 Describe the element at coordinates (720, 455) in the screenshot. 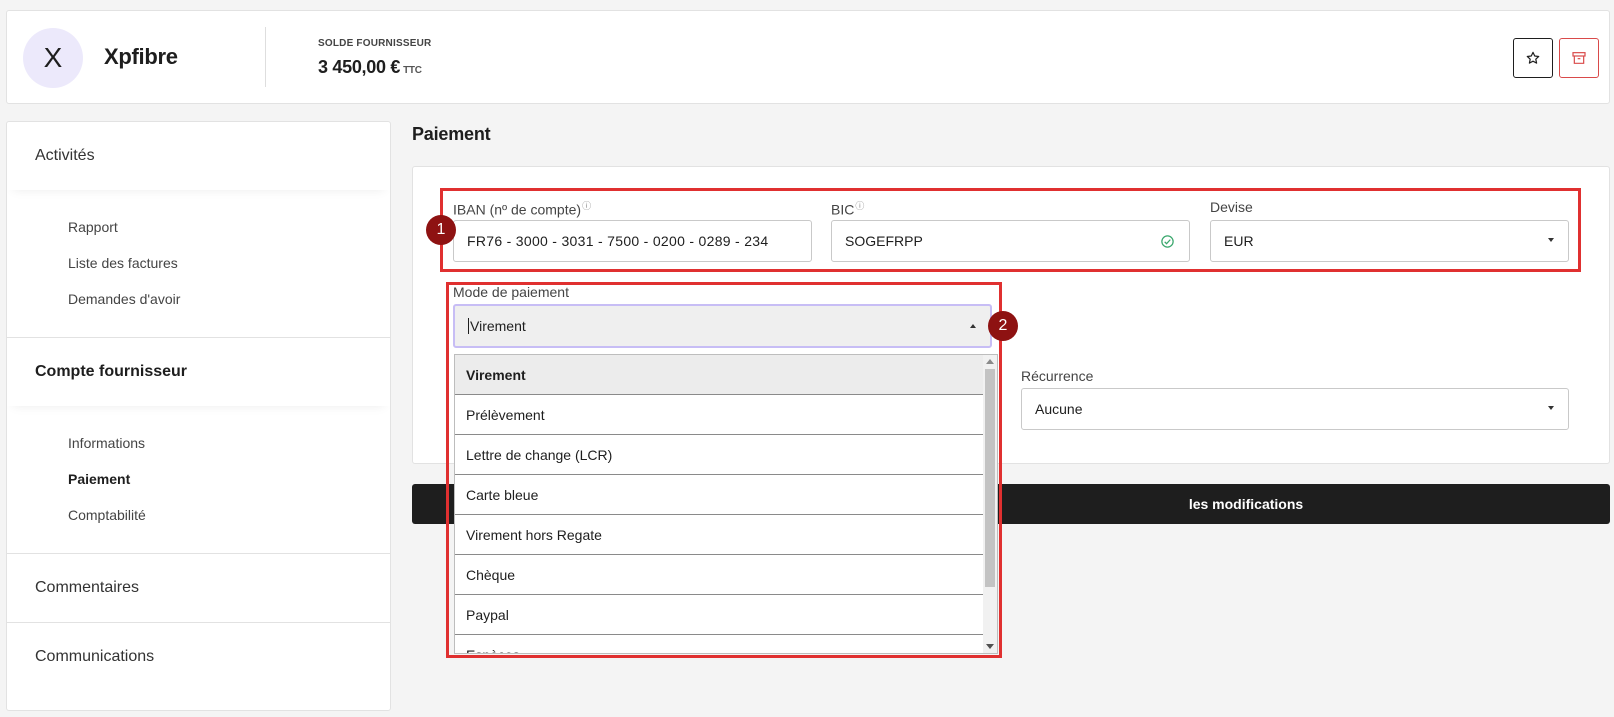

I see `dropdown-option-lcr: Lettre de change (LCR)` at that location.